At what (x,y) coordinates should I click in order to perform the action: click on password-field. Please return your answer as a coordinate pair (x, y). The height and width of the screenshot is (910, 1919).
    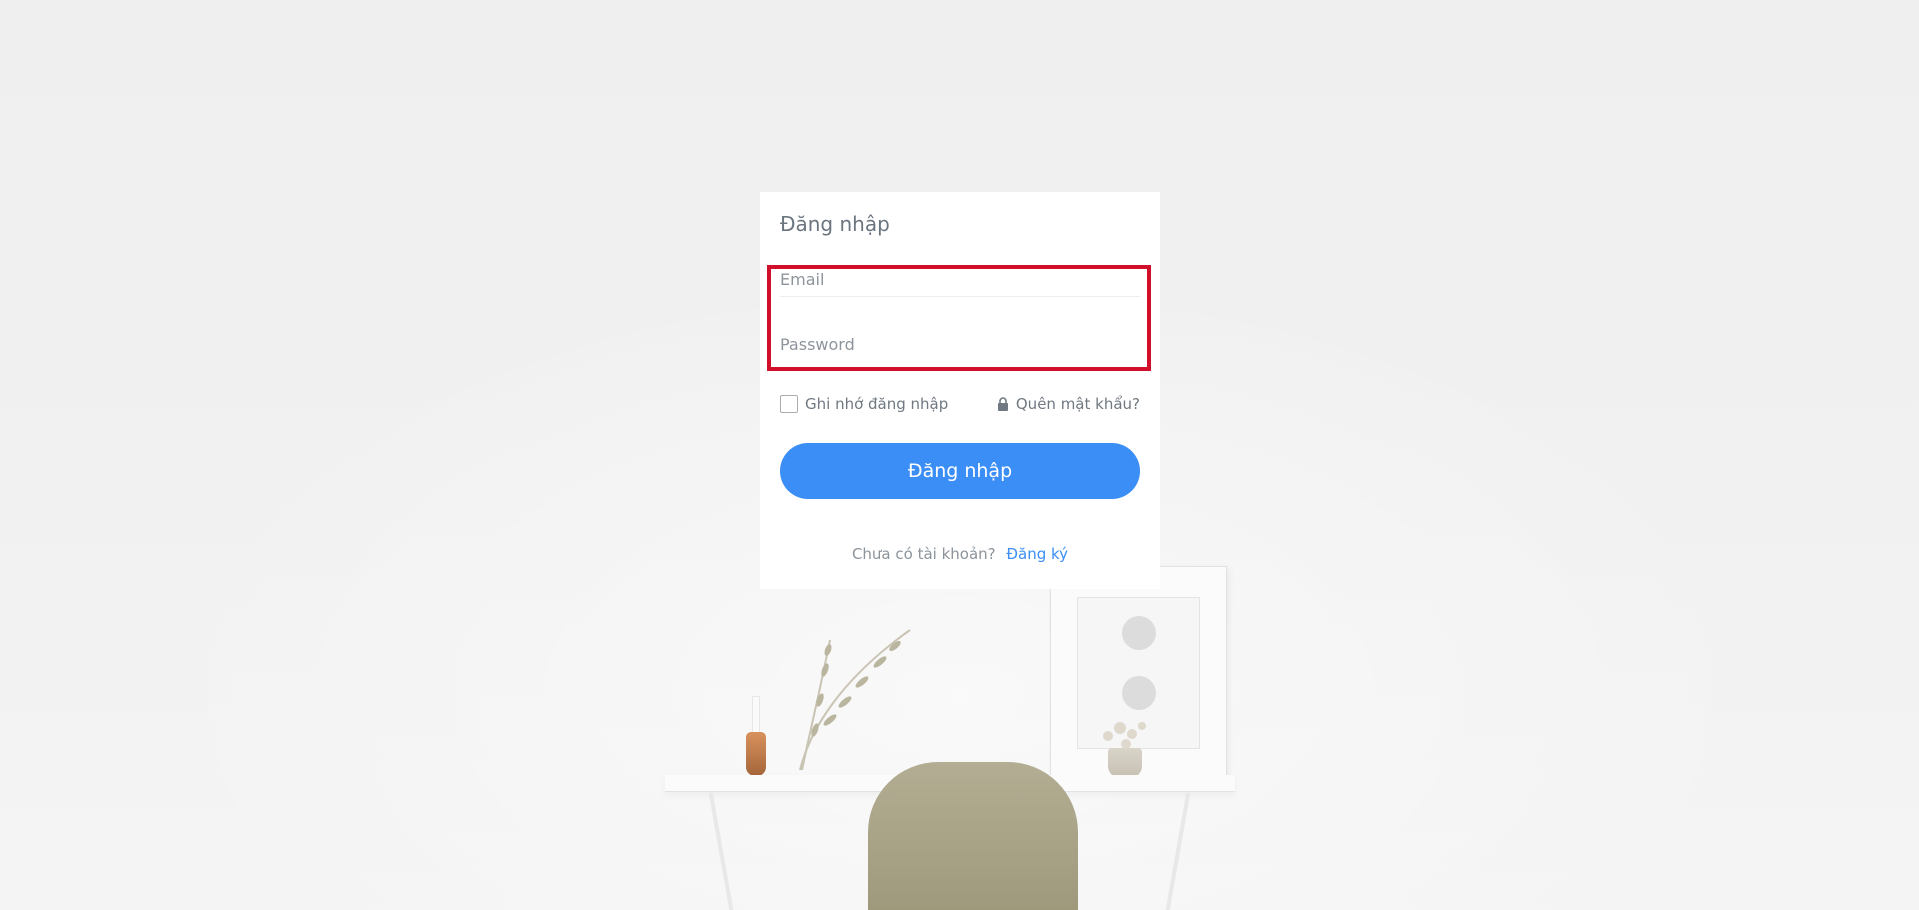
    Looking at the image, I should click on (960, 344).